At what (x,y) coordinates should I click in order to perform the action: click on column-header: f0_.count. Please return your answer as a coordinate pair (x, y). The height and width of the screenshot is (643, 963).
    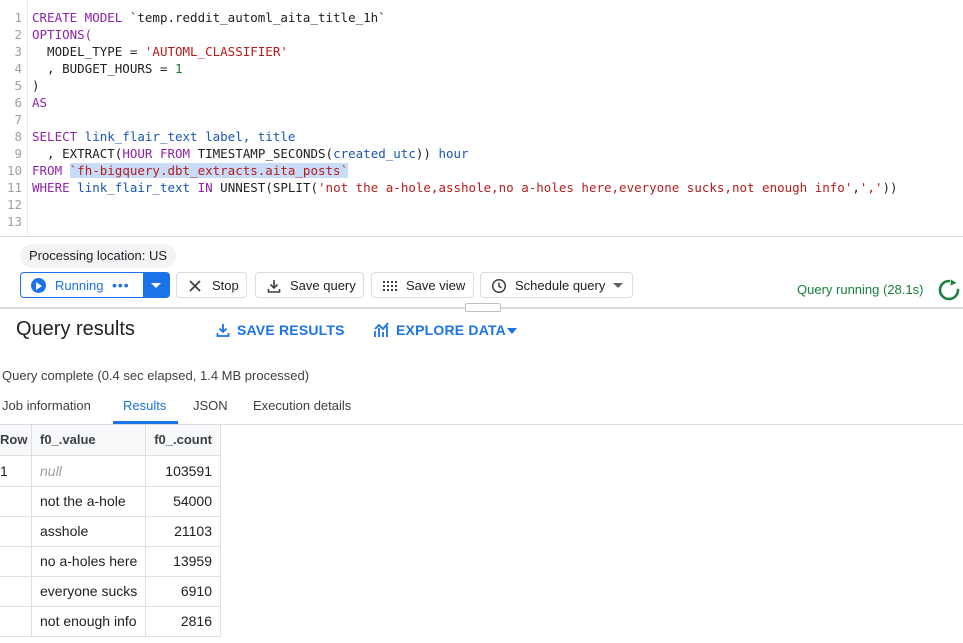
    Looking at the image, I should click on (184, 440).